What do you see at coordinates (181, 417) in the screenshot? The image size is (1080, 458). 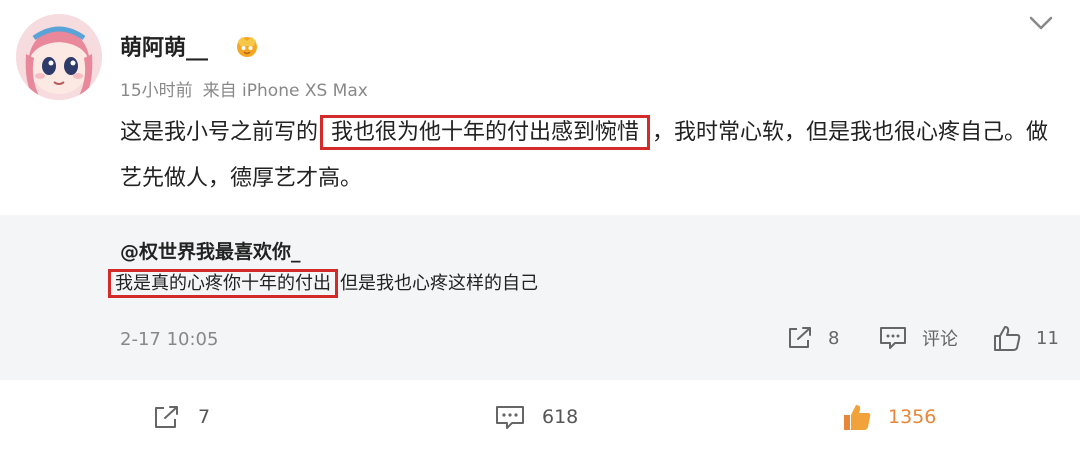 I see `share-button: 7` at bounding box center [181, 417].